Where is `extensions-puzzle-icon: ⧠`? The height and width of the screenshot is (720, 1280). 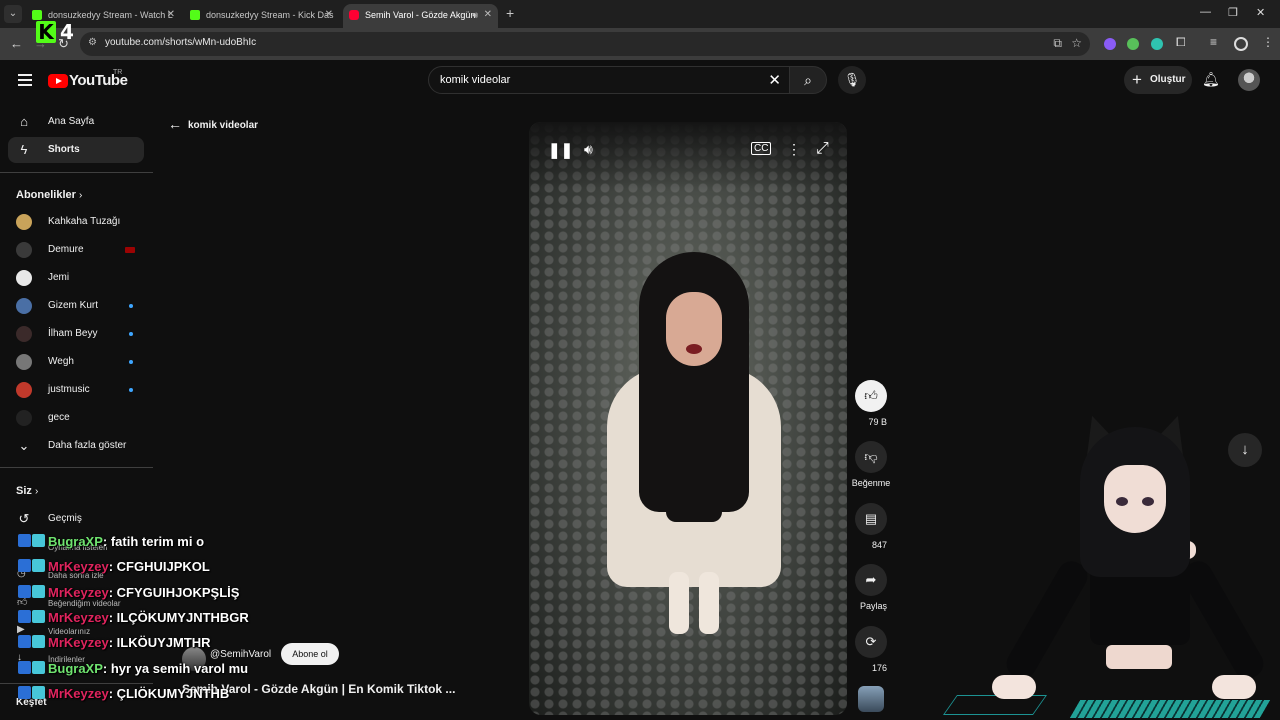
extensions-puzzle-icon: ⧠ is located at coordinates (1181, 42).